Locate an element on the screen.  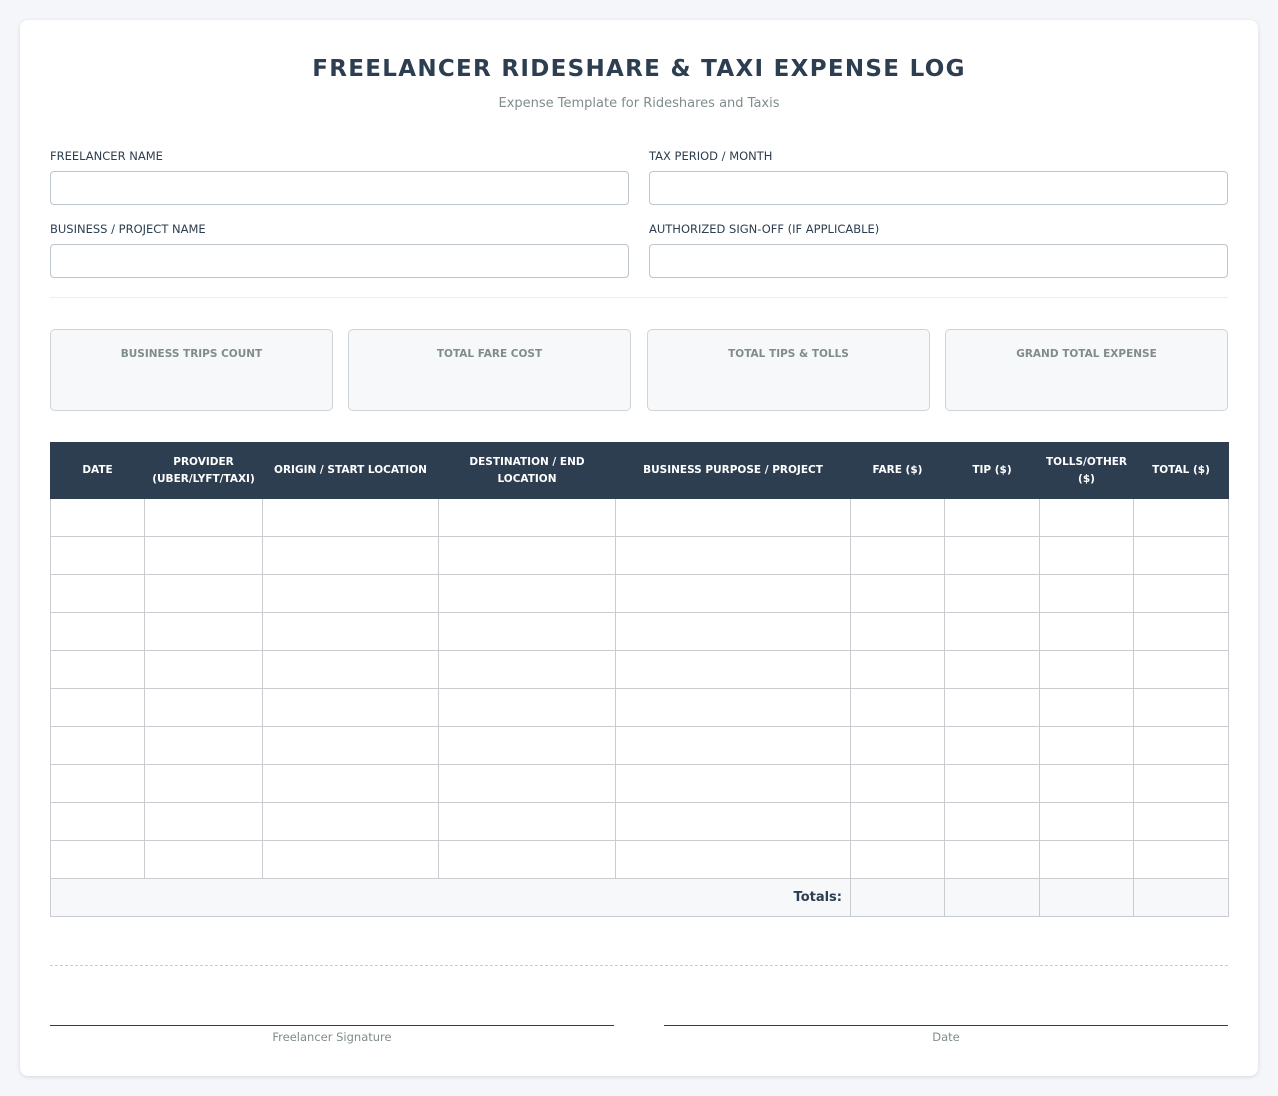
totals-total-cell is located at coordinates (1181, 897).